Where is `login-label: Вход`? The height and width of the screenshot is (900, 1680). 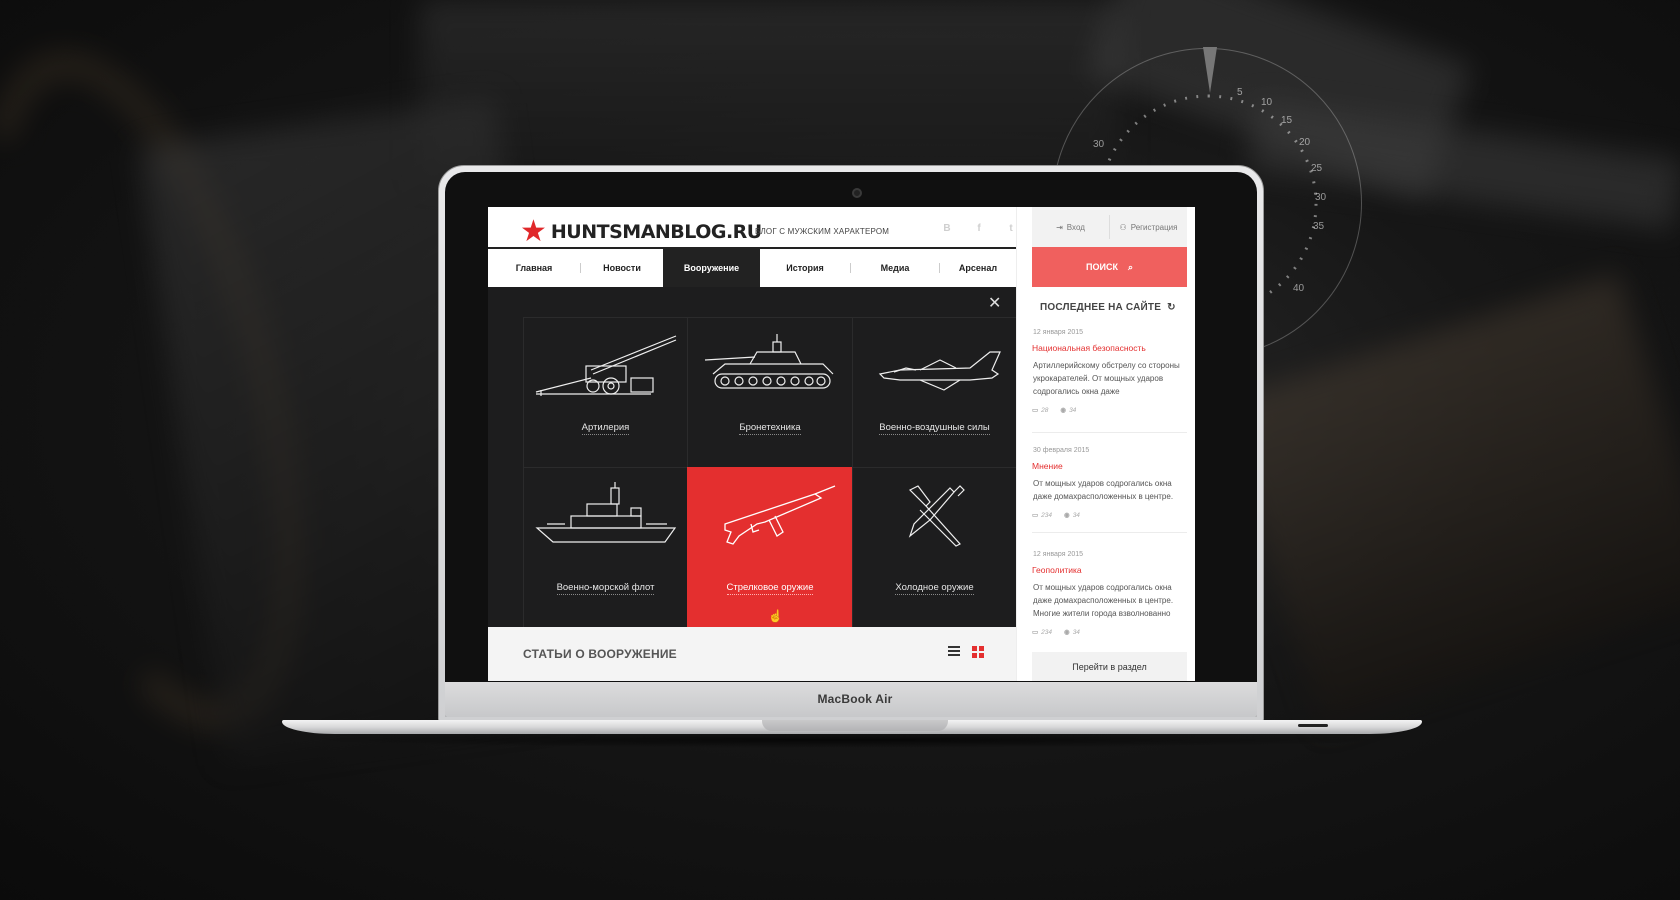 login-label: Вход is located at coordinates (1075, 227).